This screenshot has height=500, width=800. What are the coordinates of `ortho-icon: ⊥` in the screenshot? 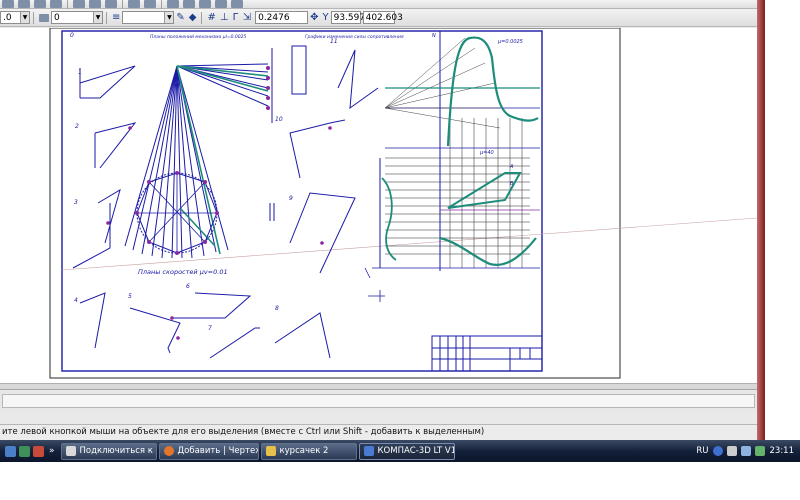 It's located at (224, 17).